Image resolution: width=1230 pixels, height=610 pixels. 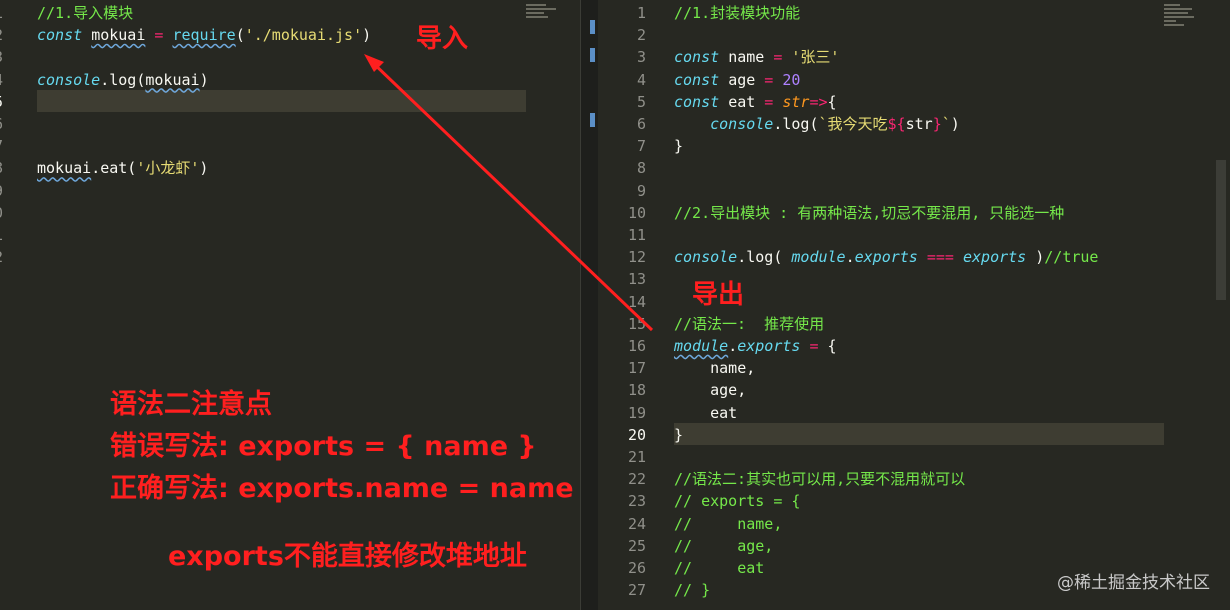 I want to click on export-label: 导出, so click(x=718, y=295).